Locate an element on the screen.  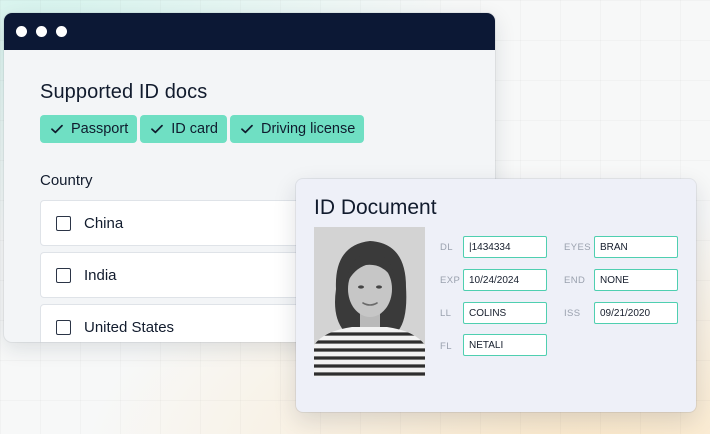
chip-passport: Passport is located at coordinates (89, 129).